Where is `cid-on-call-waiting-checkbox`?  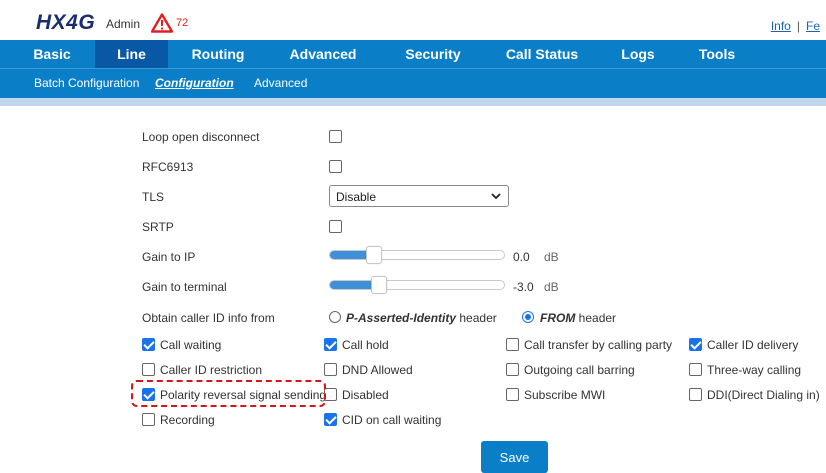 cid-on-call-waiting-checkbox is located at coordinates (330, 419).